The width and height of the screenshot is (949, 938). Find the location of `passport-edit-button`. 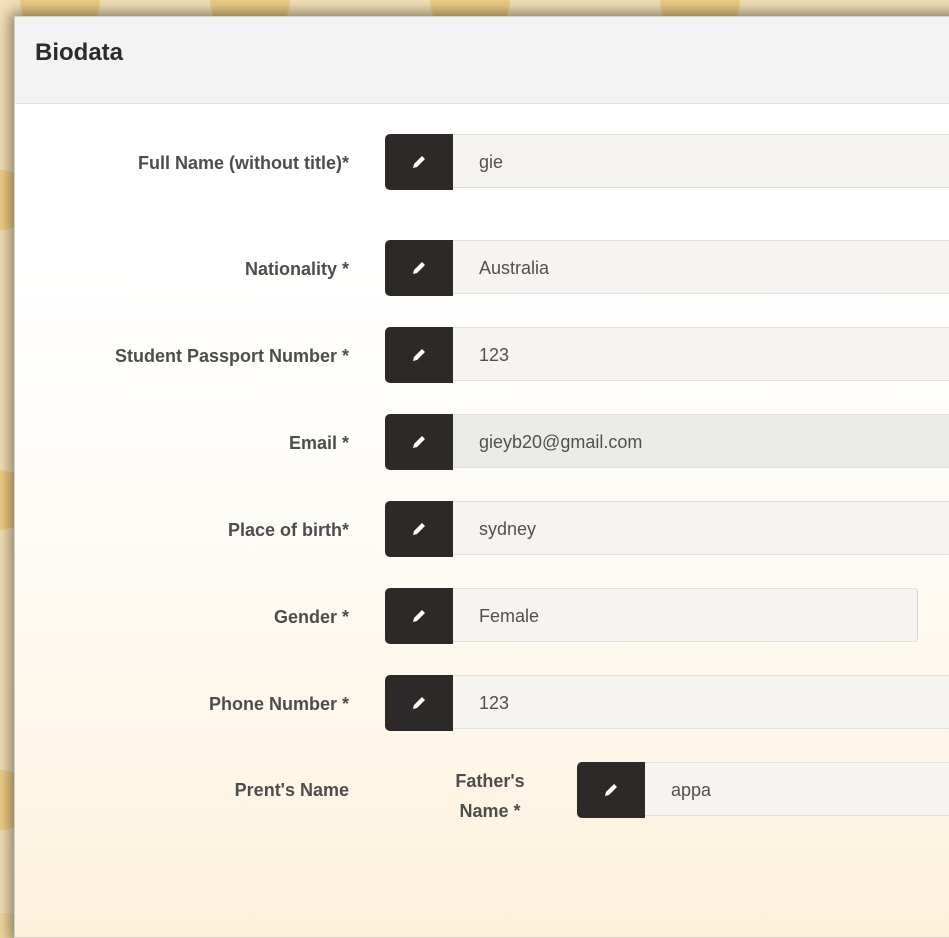

passport-edit-button is located at coordinates (419, 355).